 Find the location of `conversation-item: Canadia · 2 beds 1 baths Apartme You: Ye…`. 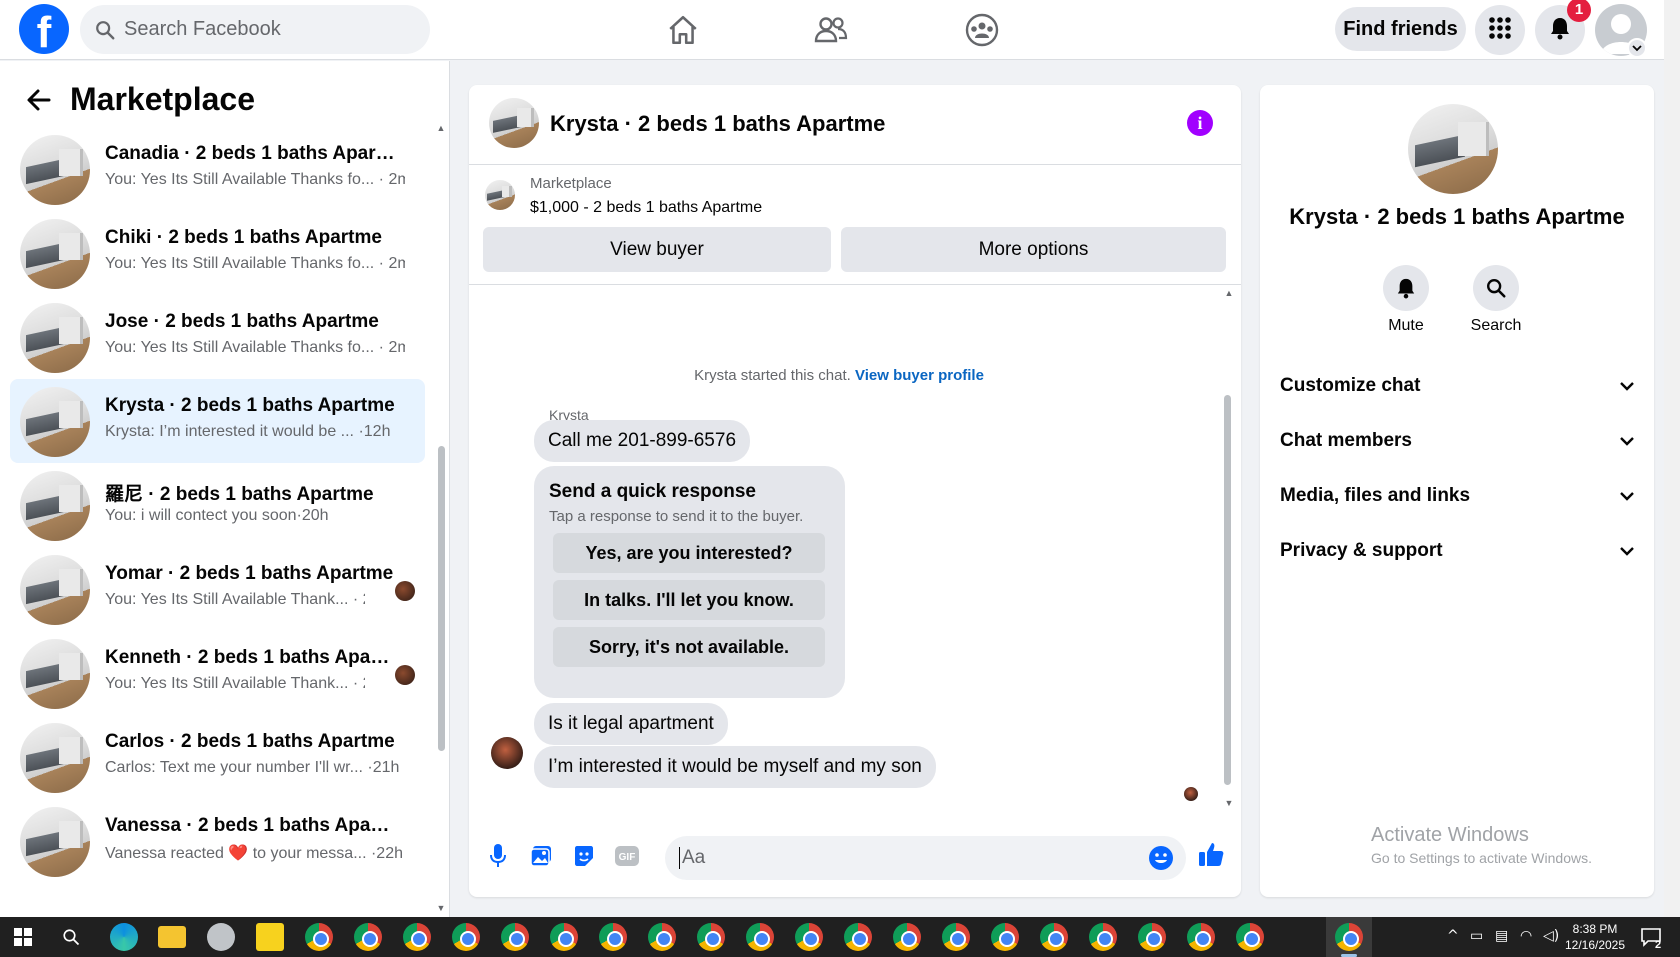

conversation-item: Canadia · 2 beds 1 baths Apartme You: Ye… is located at coordinates (217, 169).